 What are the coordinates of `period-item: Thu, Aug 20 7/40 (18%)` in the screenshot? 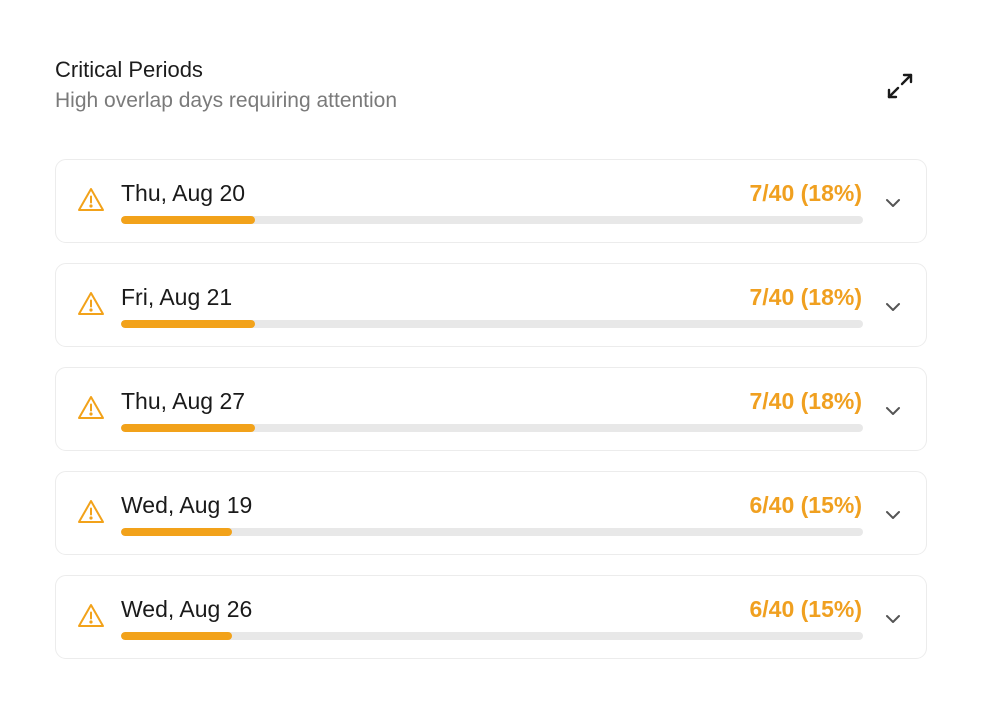 It's located at (491, 201).